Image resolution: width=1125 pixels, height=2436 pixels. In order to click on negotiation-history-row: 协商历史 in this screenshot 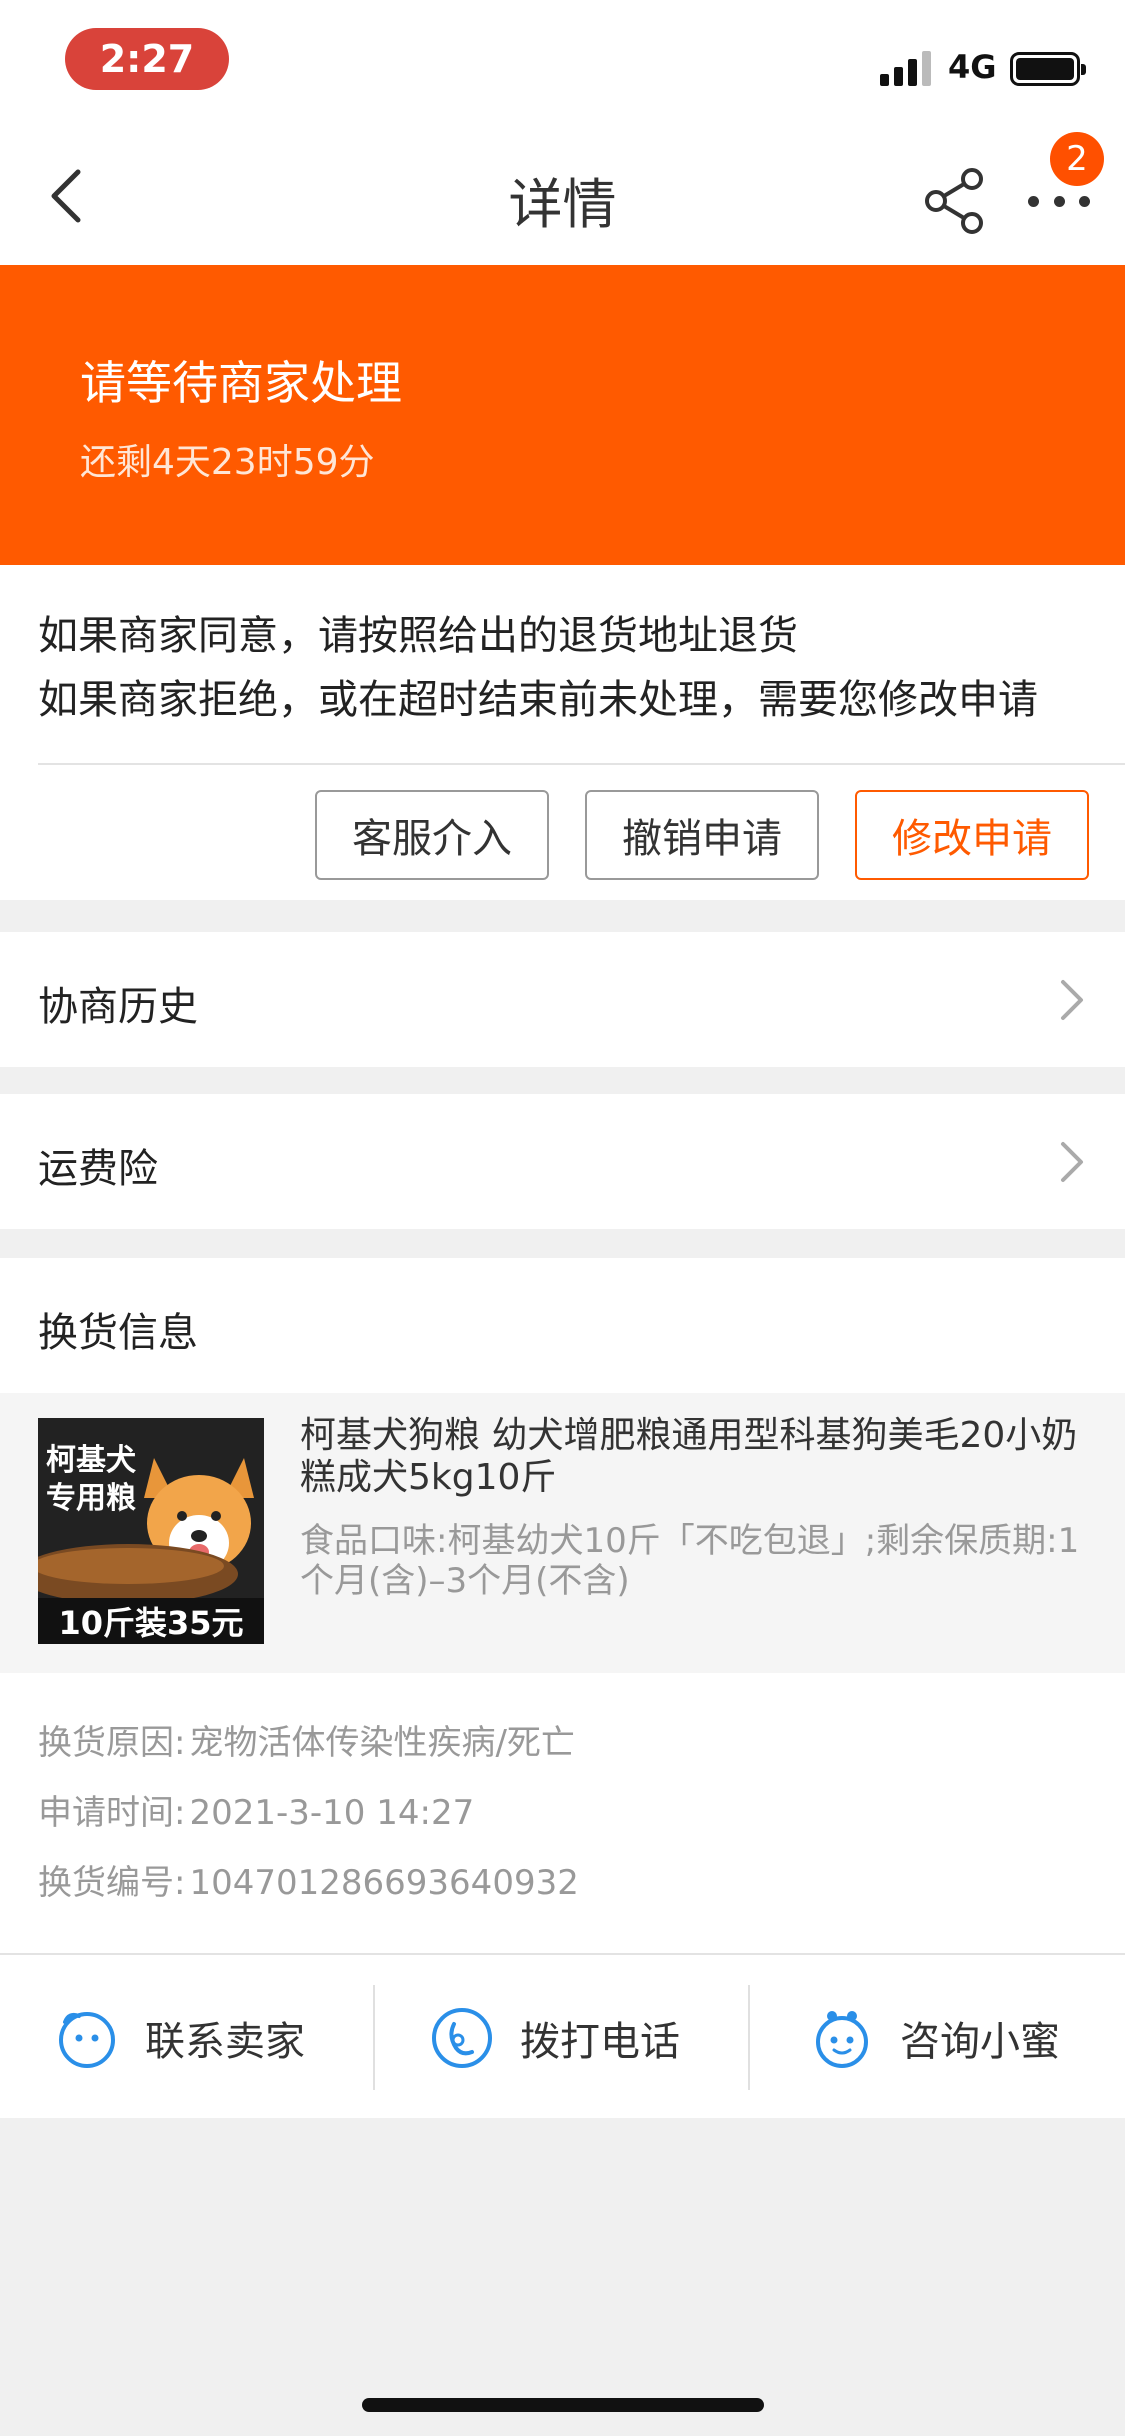, I will do `click(562, 999)`.